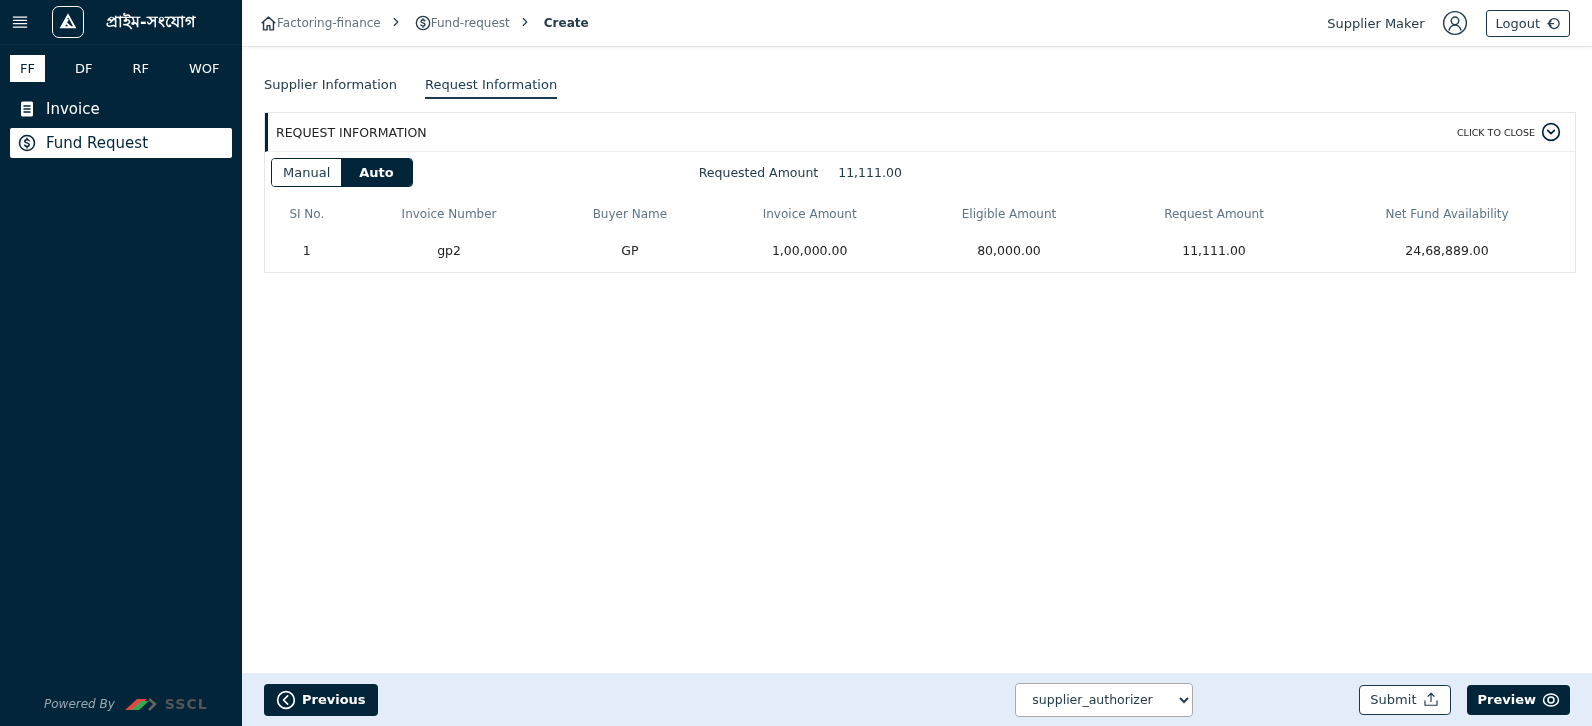 This screenshot has width=1592, height=726. I want to click on sidebar-item: Fund Request, so click(121, 143).